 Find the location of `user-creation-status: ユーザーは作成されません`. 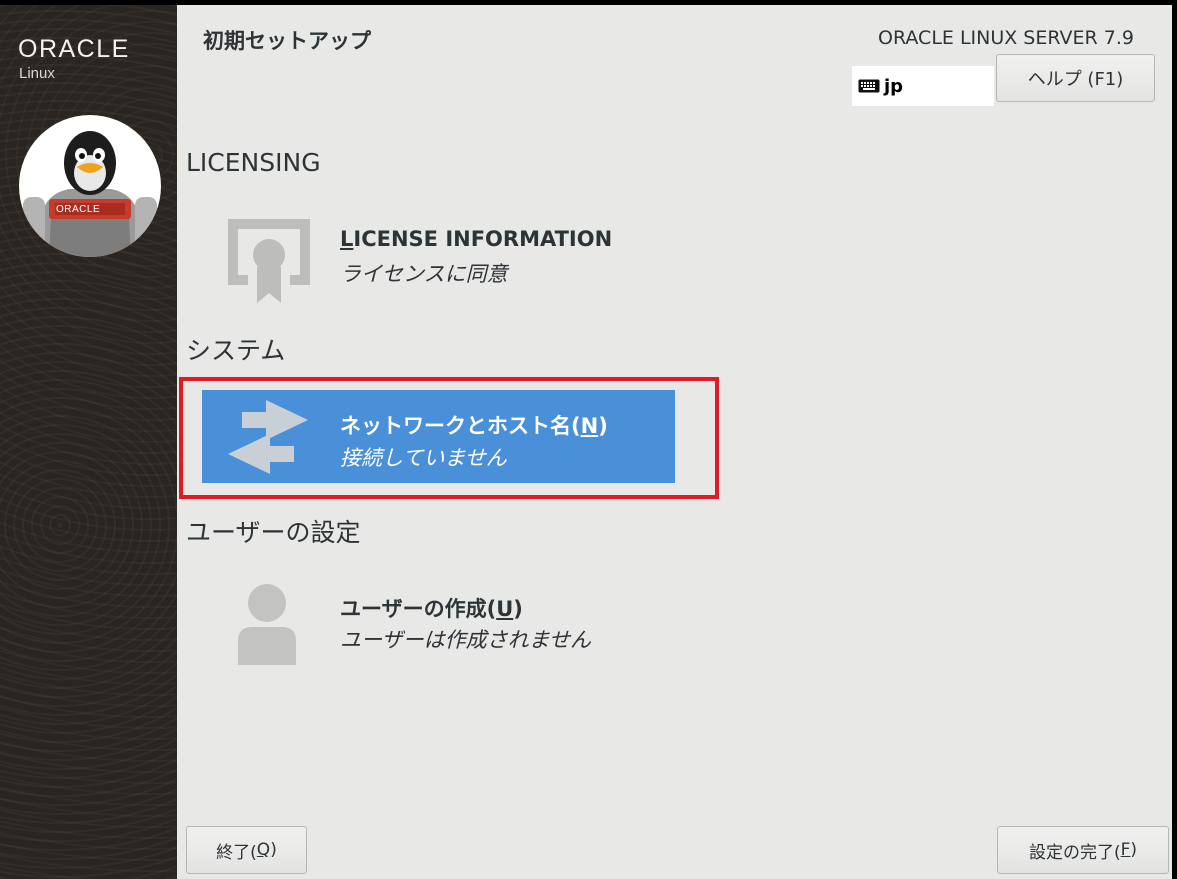

user-creation-status: ユーザーは作成されません is located at coordinates (465, 640).